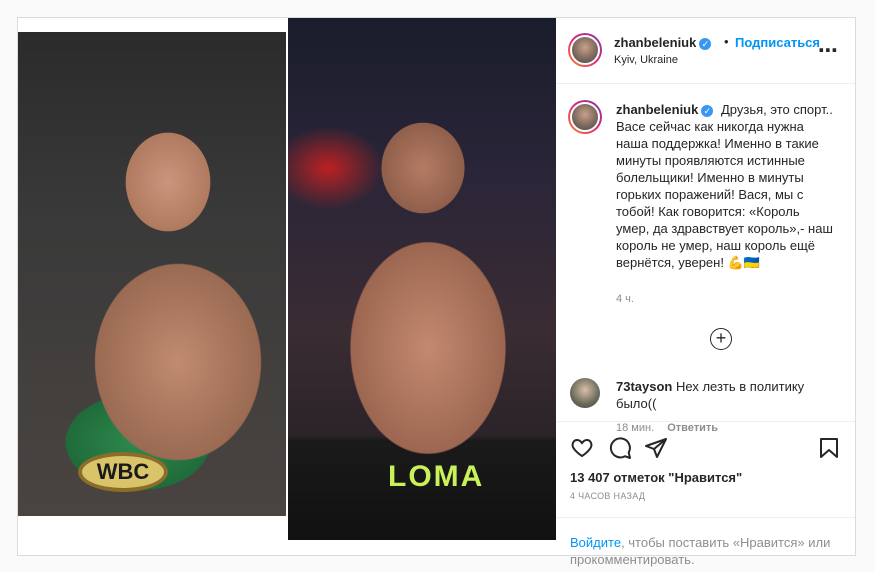  What do you see at coordinates (705, 469) in the screenshot?
I see `post-actions: 13 407 отметок "Нравится" 4 ЧАСОВ НАЗАД` at bounding box center [705, 469].